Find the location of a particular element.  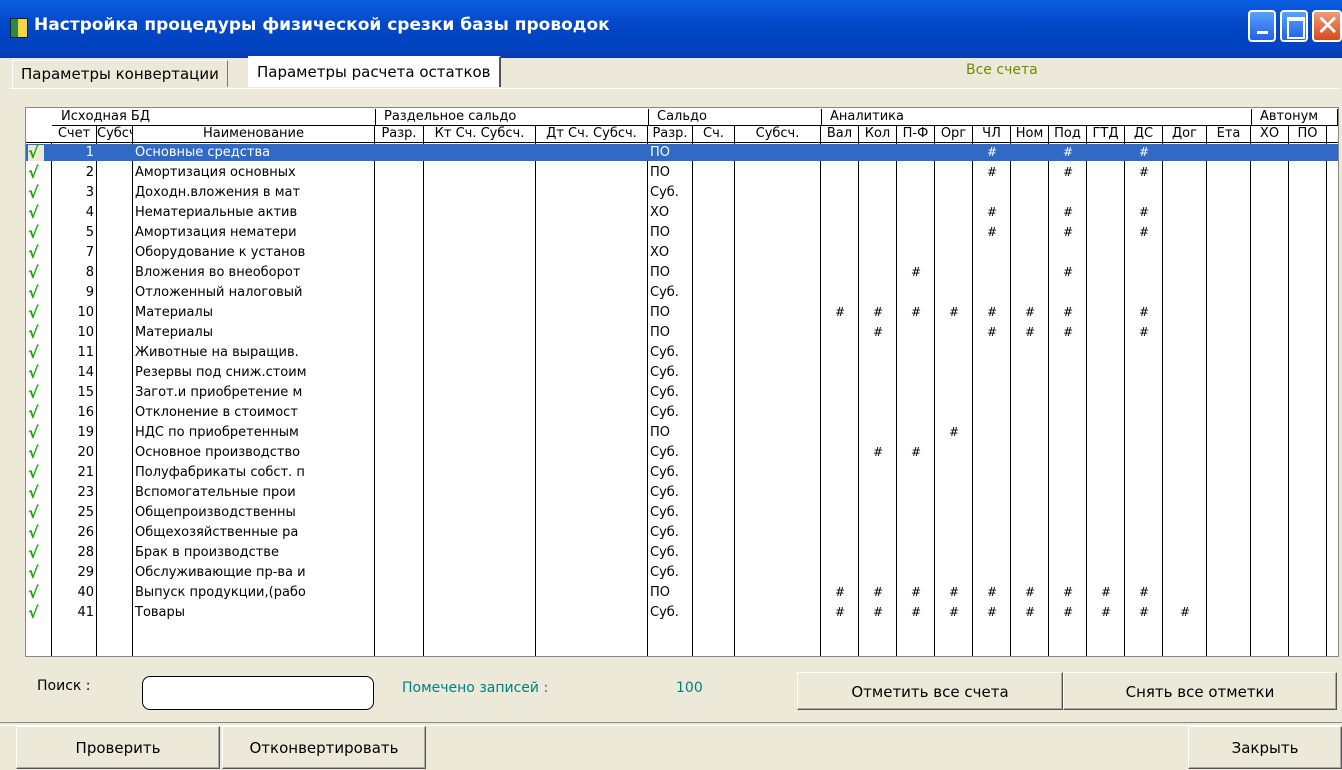

column-header: Наименование is located at coordinates (254, 134).